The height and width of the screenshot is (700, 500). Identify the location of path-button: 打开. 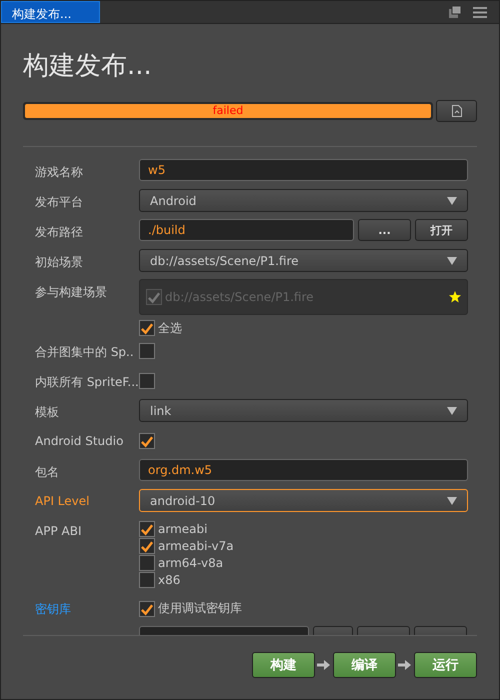
(441, 230).